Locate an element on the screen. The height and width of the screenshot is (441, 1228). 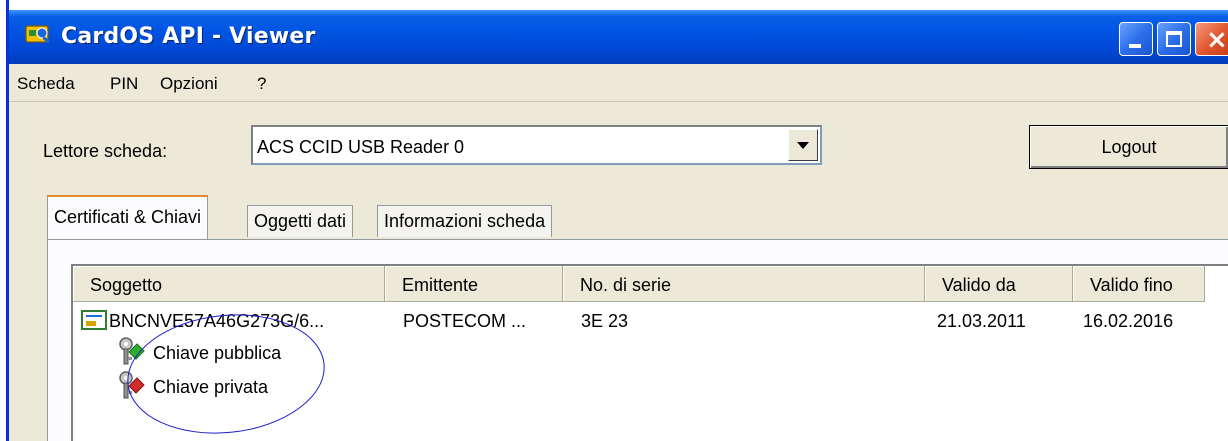
menu-bar: Scheda PIN Opzioni ? is located at coordinates (618, 83).